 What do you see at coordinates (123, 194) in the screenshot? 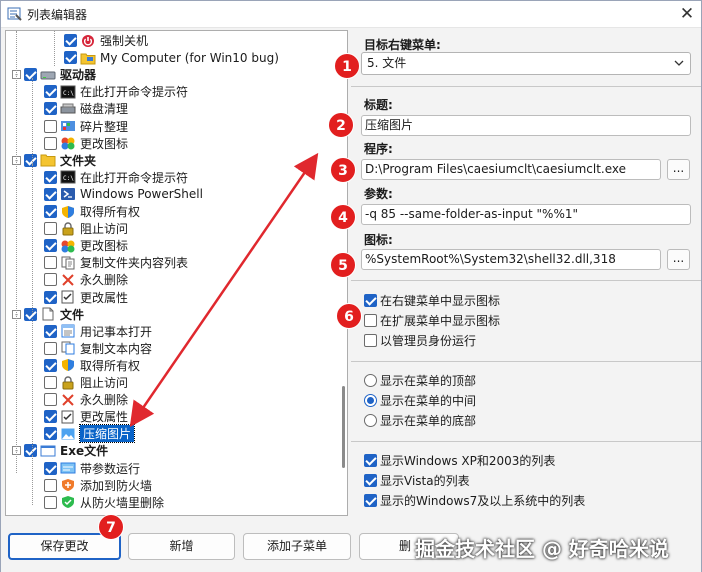
I see `tree-item: Windows PowerShell` at bounding box center [123, 194].